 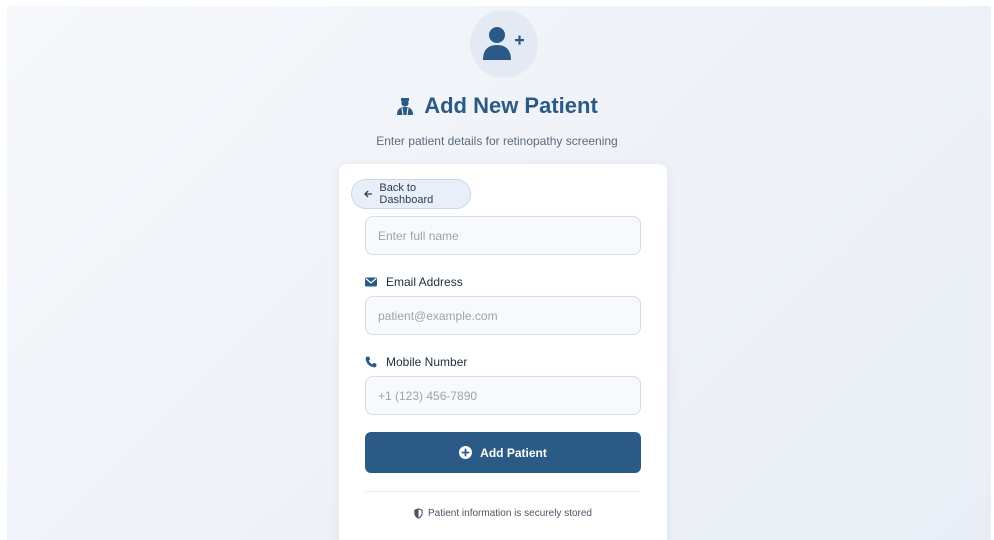 What do you see at coordinates (371, 282) in the screenshot?
I see `envelope-icon` at bounding box center [371, 282].